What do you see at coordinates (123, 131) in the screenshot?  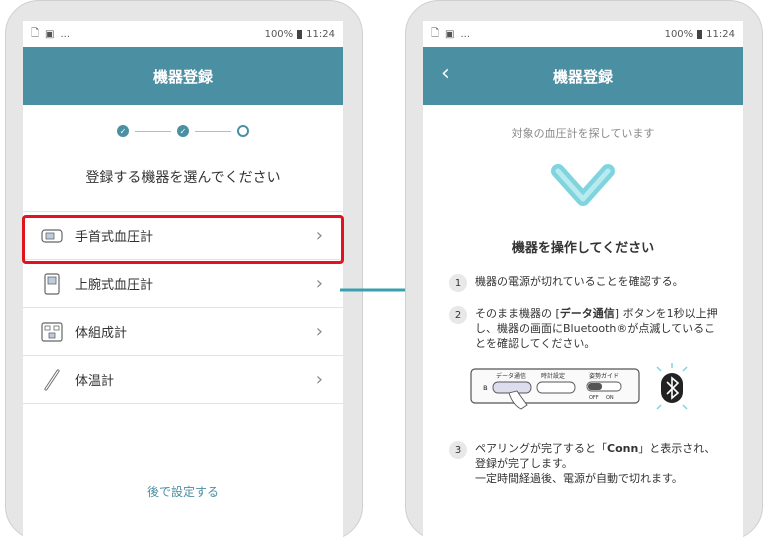 I see `step-done-1: ✓` at bounding box center [123, 131].